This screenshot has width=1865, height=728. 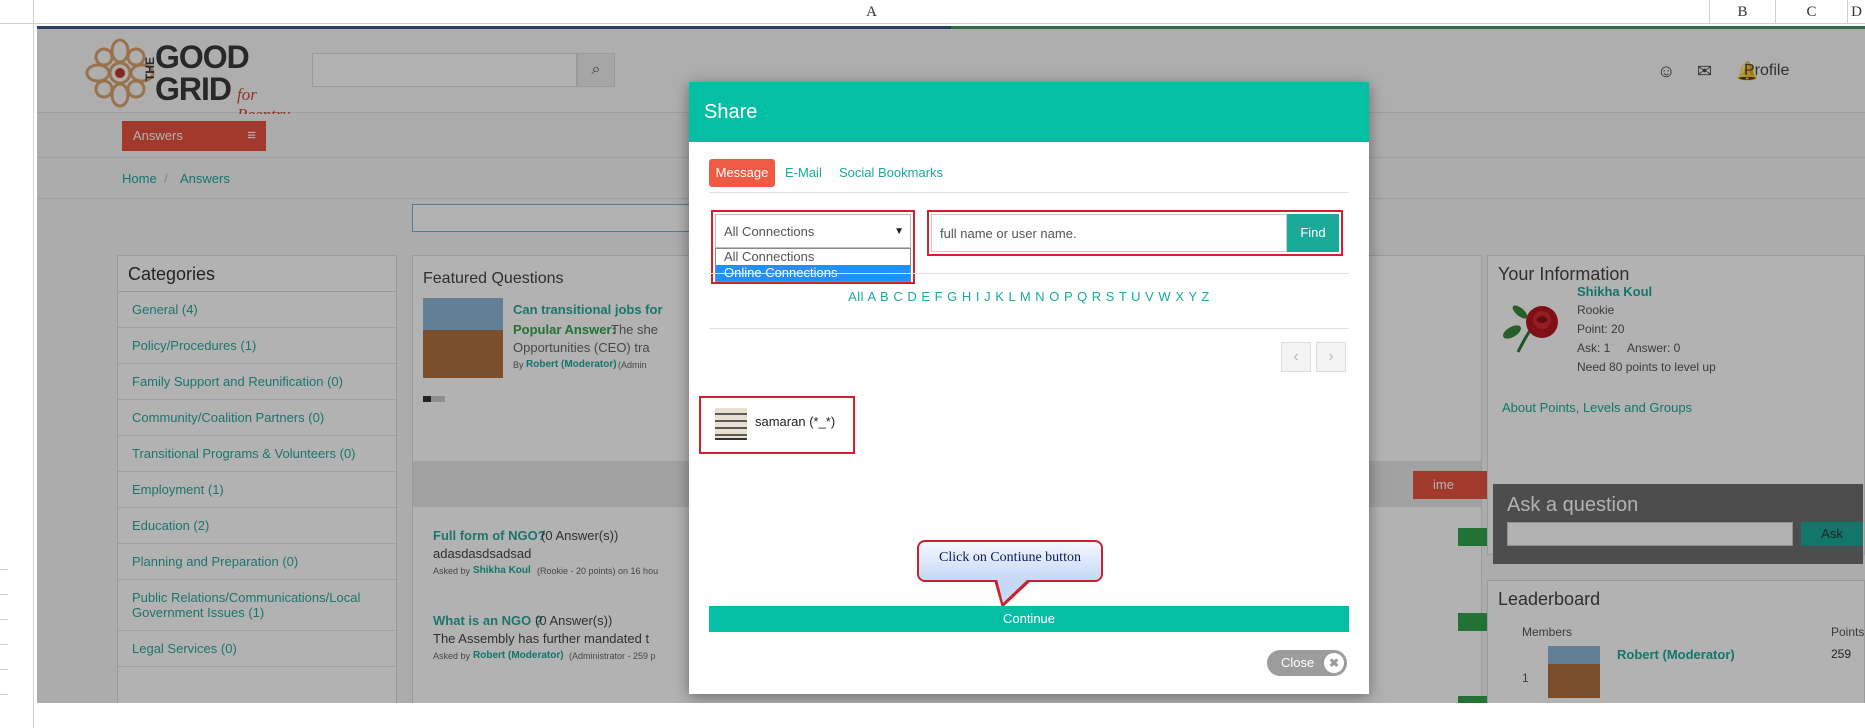 I want to click on find-highlight: full name or user name. Find, so click(x=1135, y=233).